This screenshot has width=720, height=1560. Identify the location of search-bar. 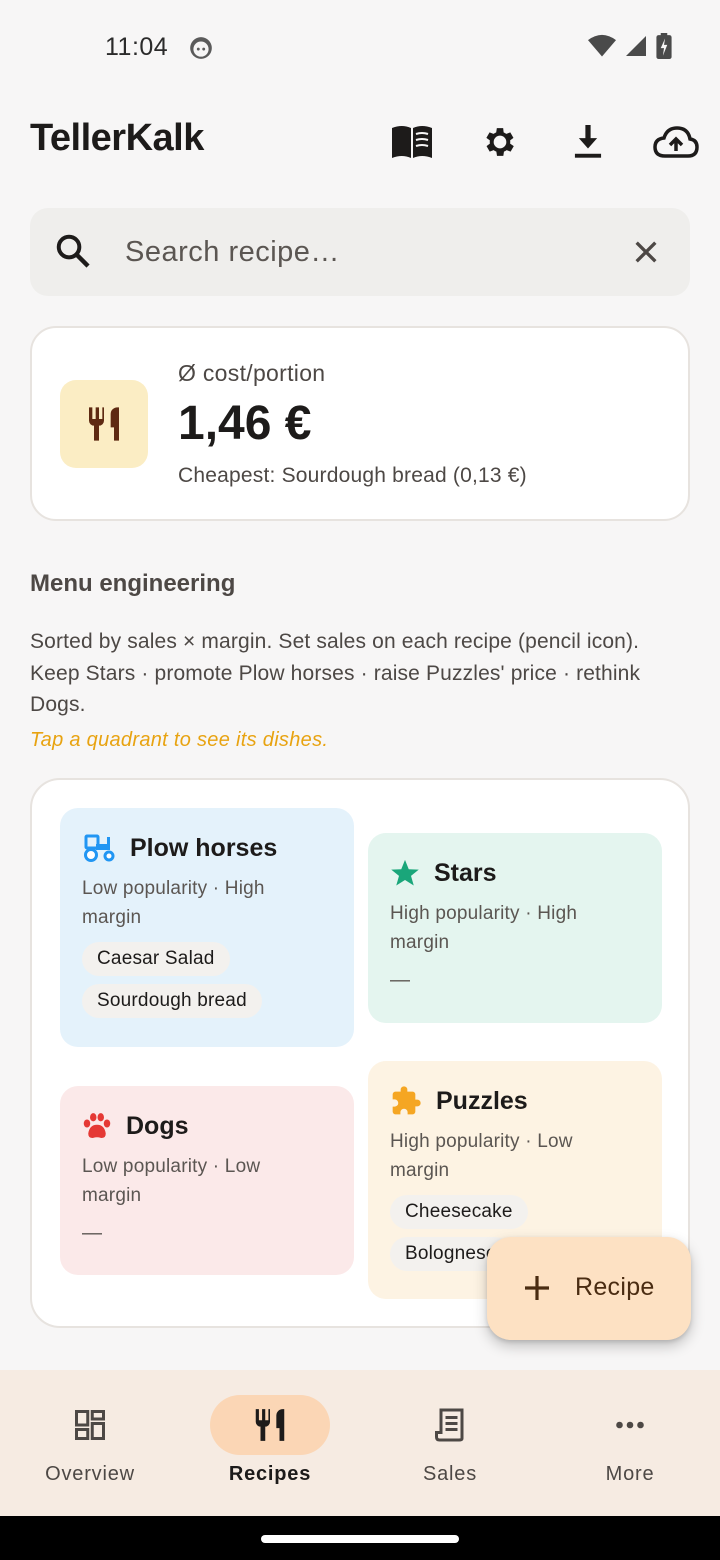
(360, 252).